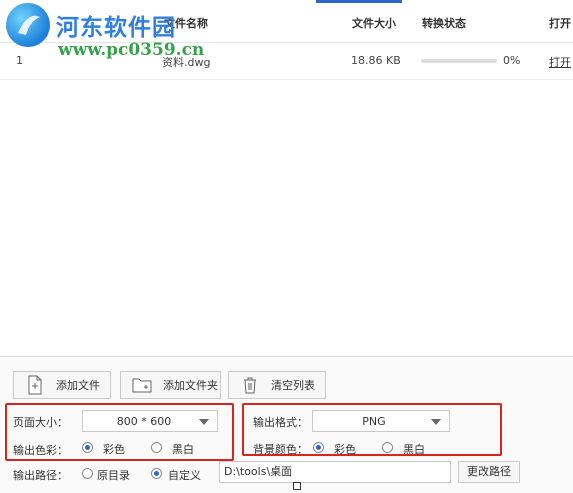 This screenshot has width=573, height=493. I want to click on site-logo-icon, so click(28, 25).